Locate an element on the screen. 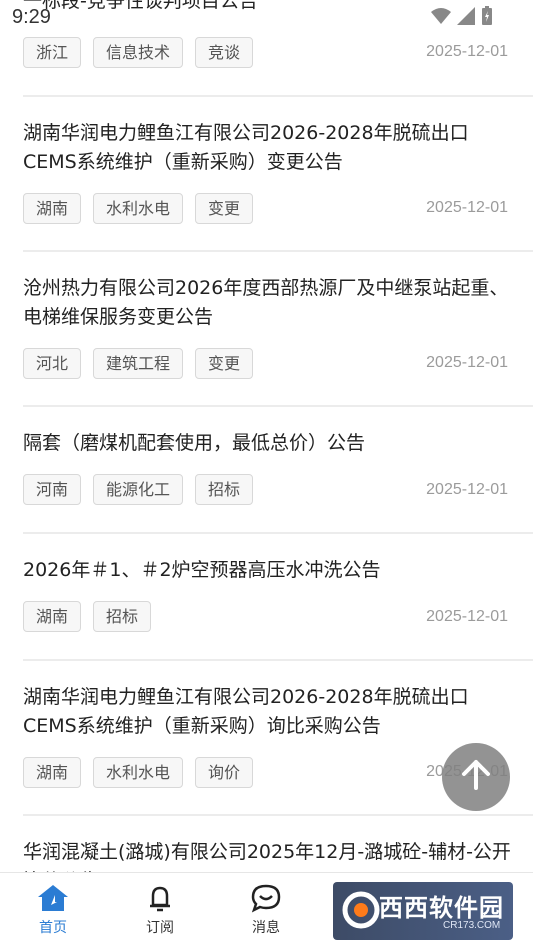  tag-industry: 能源化工 is located at coordinates (138, 489).